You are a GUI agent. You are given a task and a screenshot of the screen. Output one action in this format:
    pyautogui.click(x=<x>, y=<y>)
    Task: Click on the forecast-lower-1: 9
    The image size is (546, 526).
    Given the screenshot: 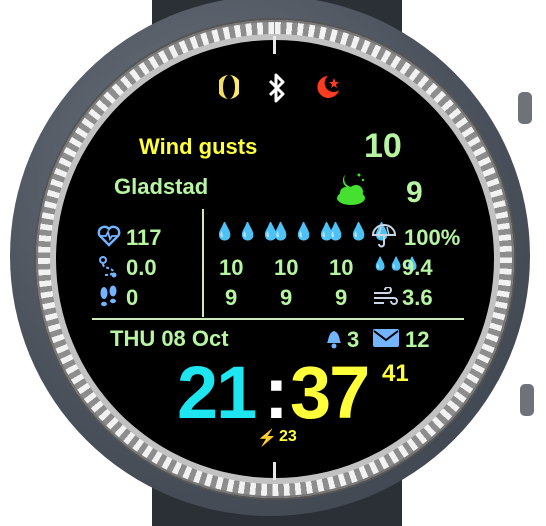 What is the action you would take?
    pyautogui.click(x=231, y=297)
    